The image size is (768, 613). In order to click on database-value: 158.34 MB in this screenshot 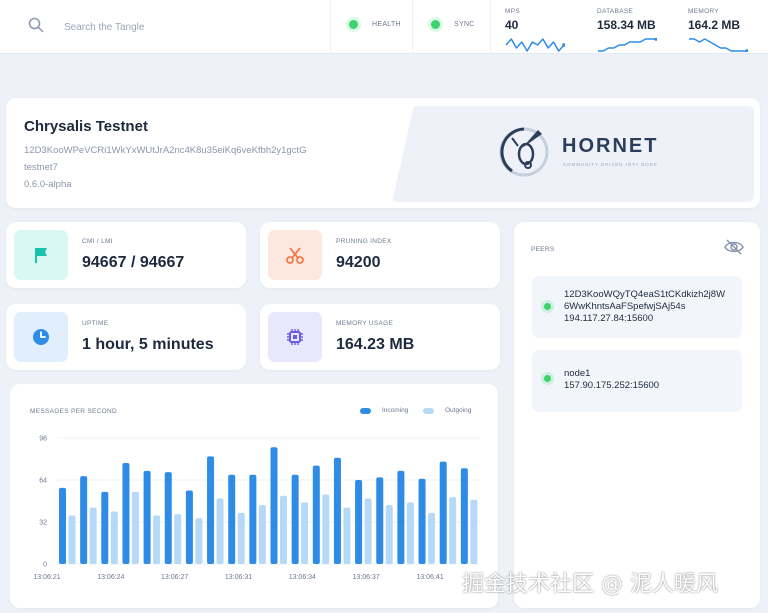, I will do `click(626, 25)`.